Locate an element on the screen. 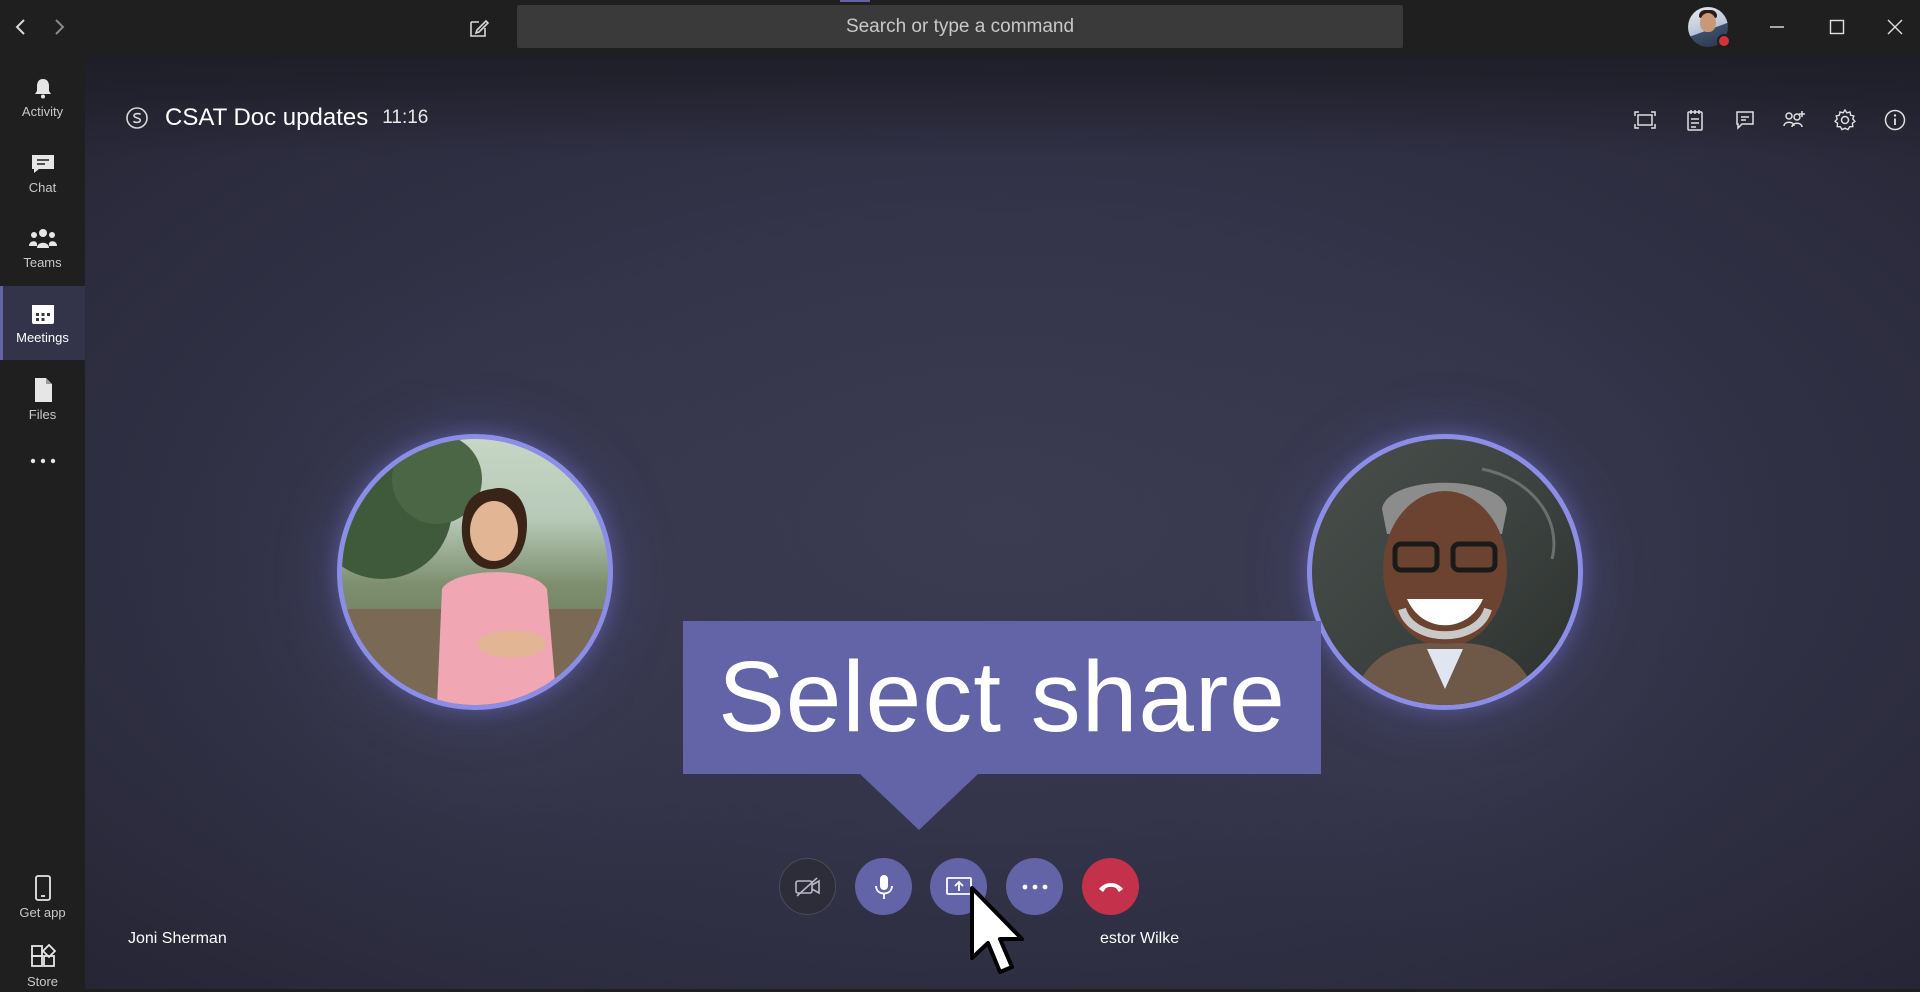  participant-avatar-joni is located at coordinates (475, 572).